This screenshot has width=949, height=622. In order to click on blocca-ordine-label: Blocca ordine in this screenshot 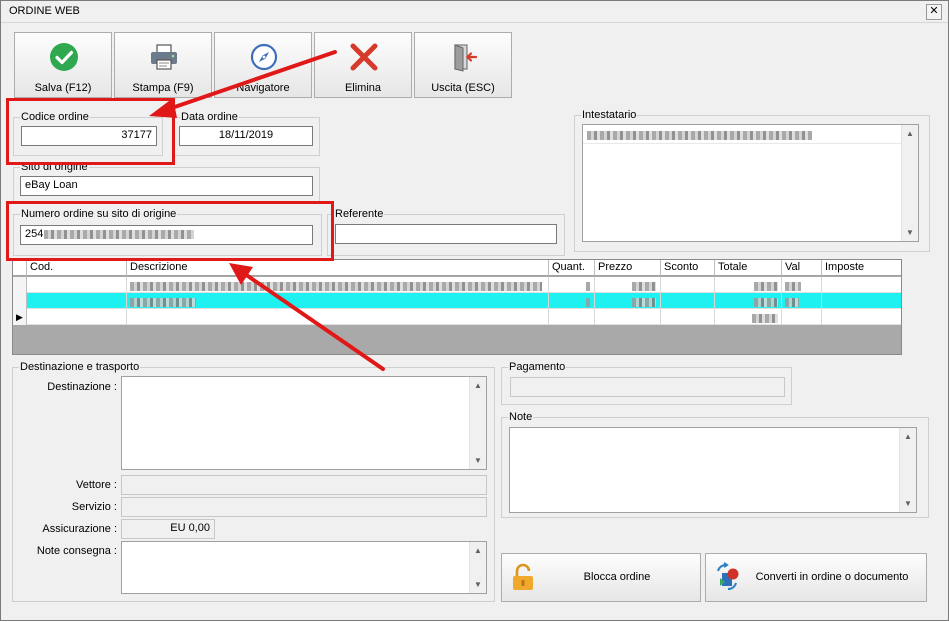, I will do `click(617, 577)`.